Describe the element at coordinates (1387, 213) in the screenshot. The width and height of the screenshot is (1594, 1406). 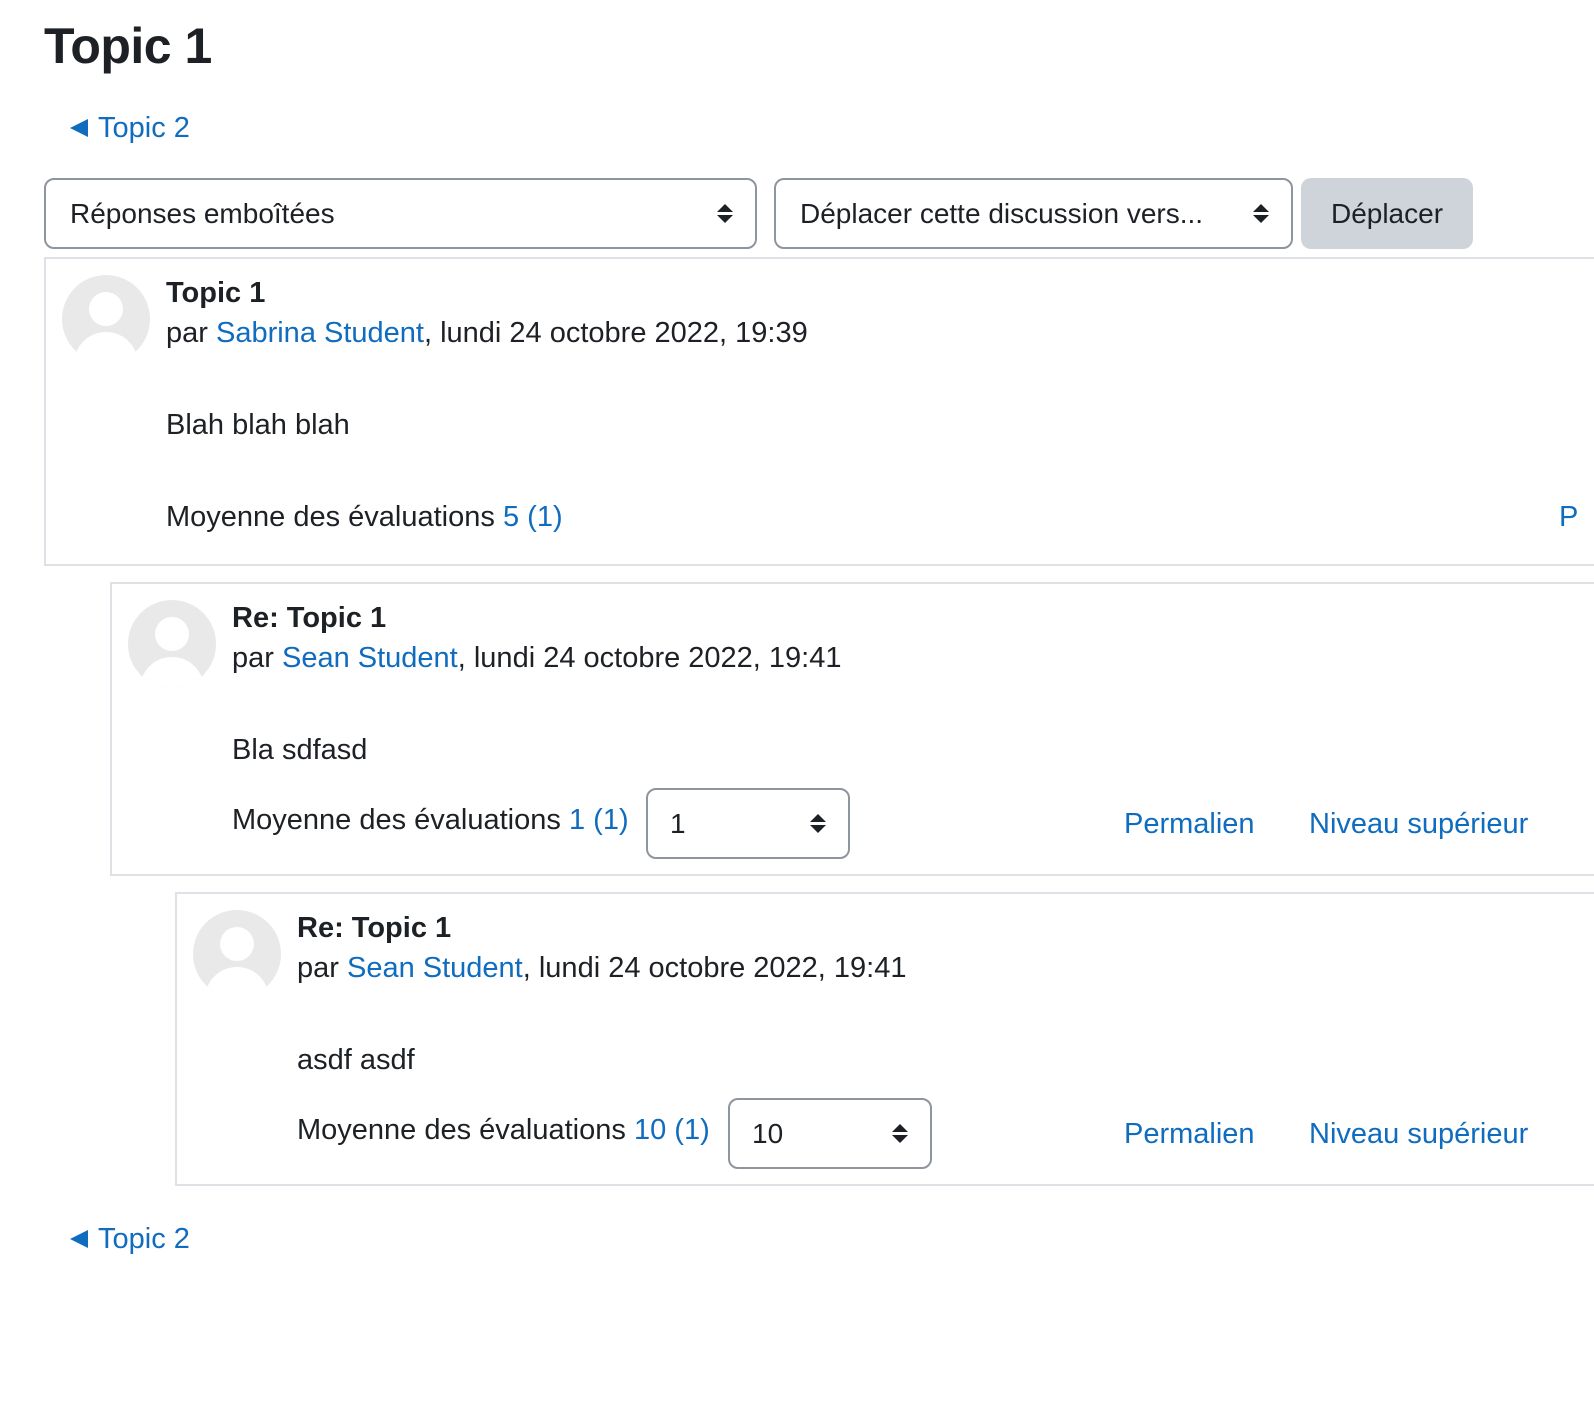
I see `move-button: Déplacer` at that location.